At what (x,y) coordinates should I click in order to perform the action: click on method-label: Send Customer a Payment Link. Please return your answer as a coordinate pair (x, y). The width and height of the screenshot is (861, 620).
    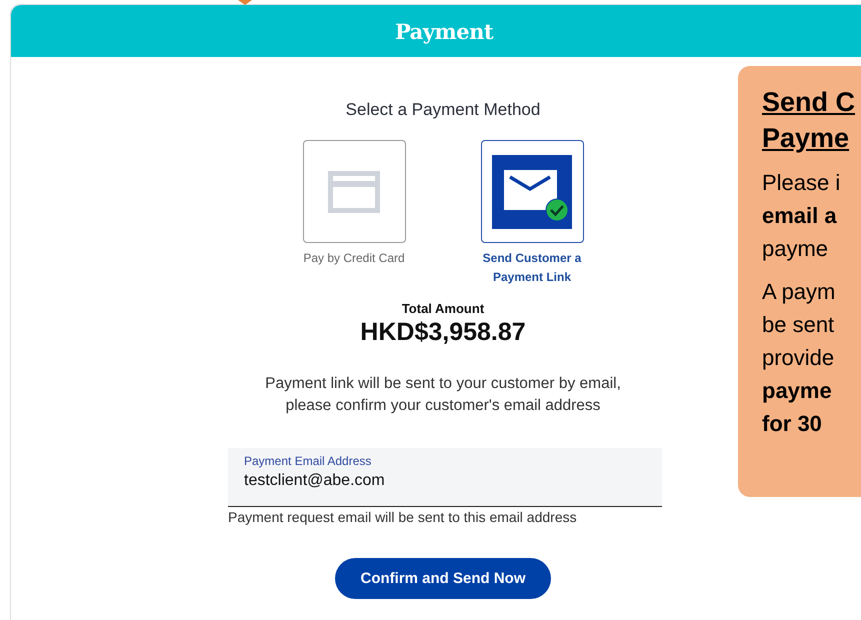
    Looking at the image, I should click on (532, 268).